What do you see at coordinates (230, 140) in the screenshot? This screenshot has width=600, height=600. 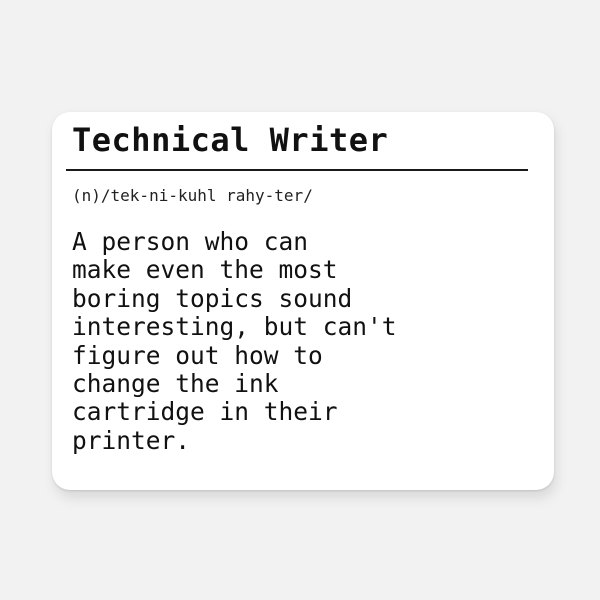 I see `sticker-title: Technical Writer` at bounding box center [230, 140].